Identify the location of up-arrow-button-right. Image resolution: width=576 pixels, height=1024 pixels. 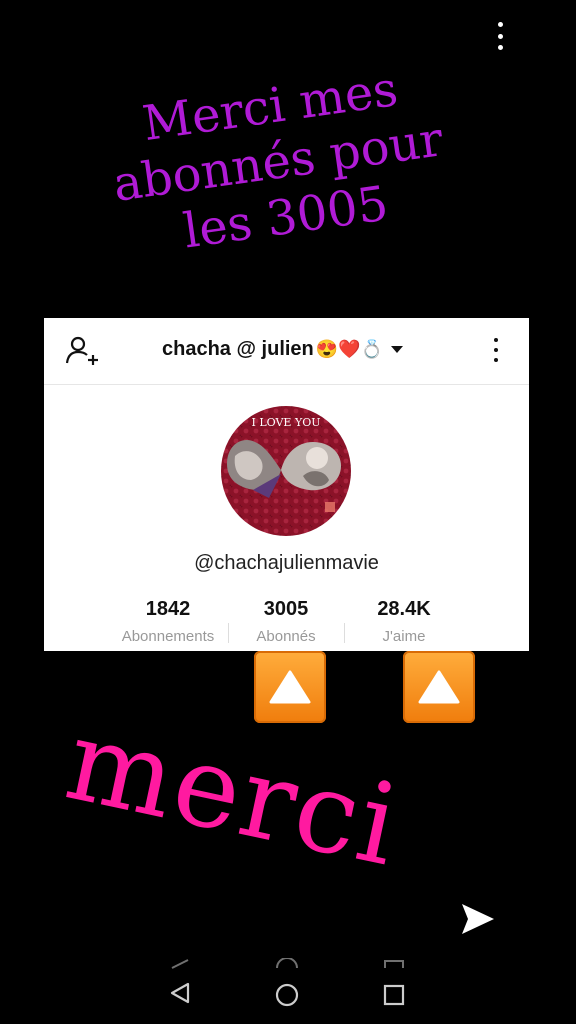
(439, 687).